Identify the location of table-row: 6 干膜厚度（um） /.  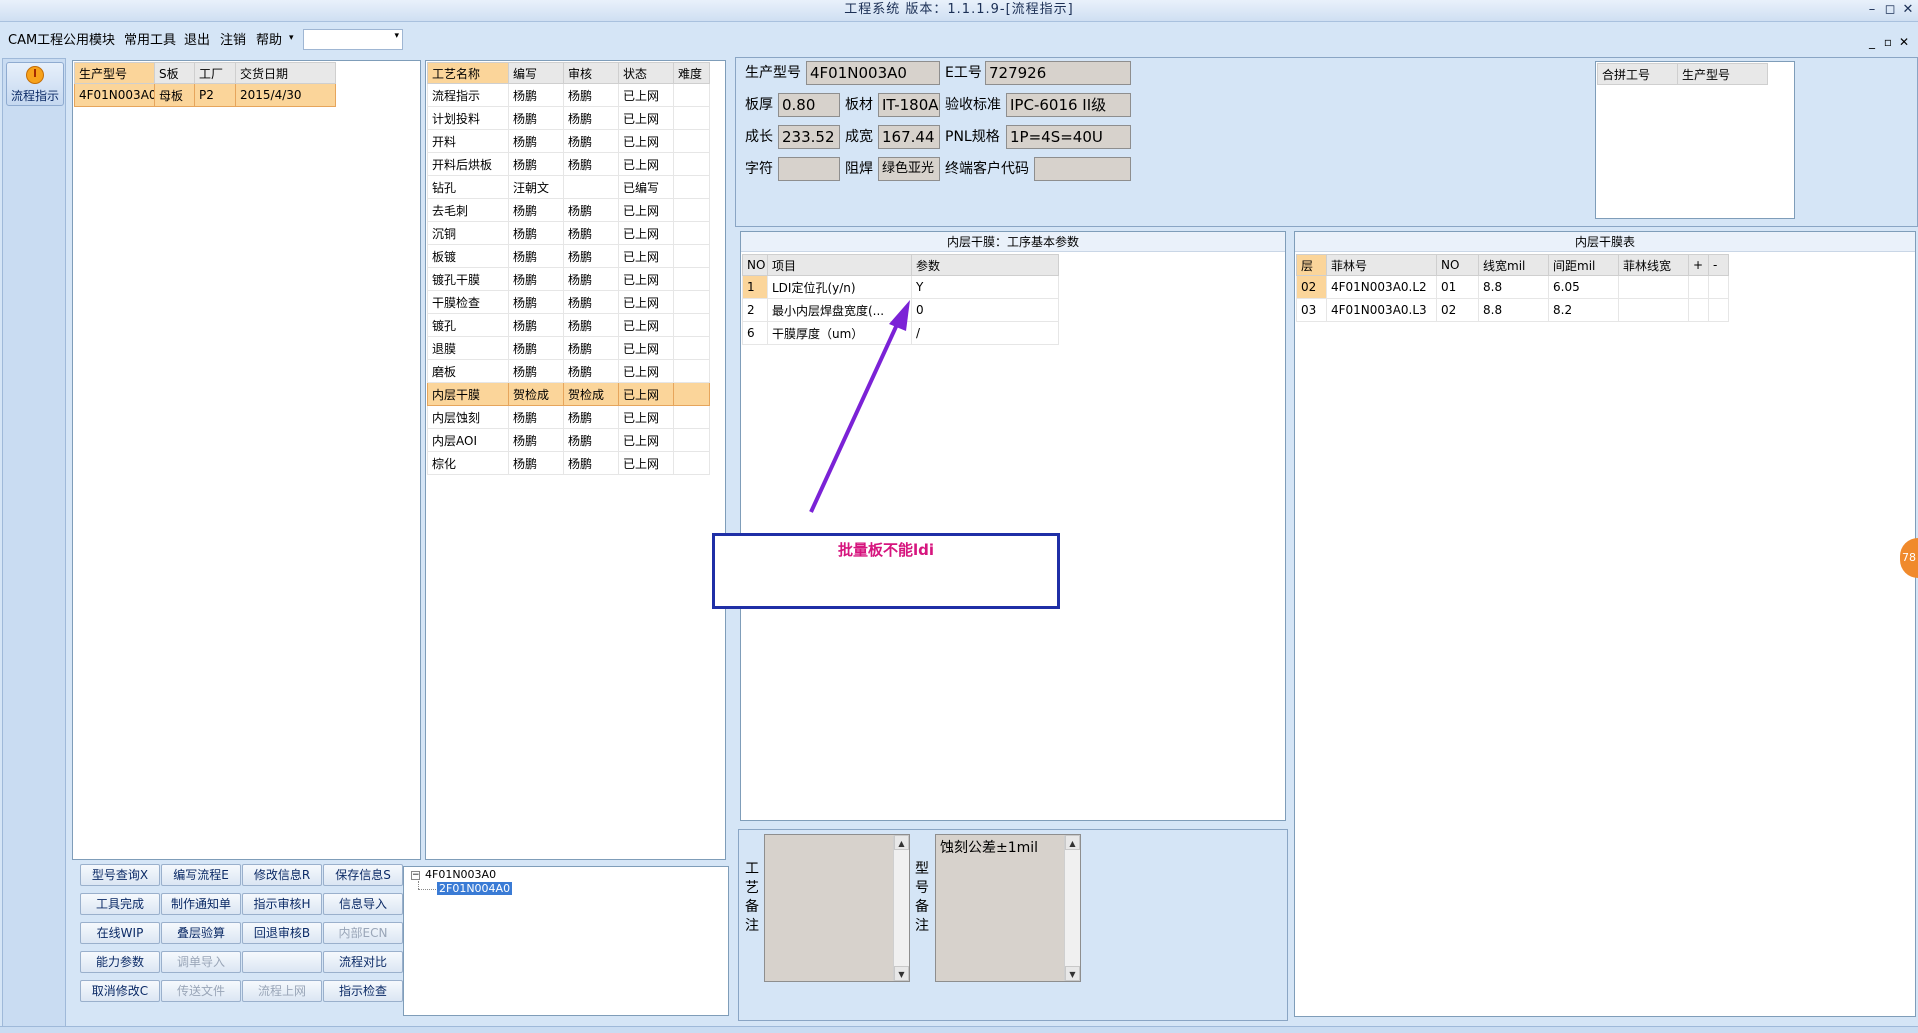
(900, 333).